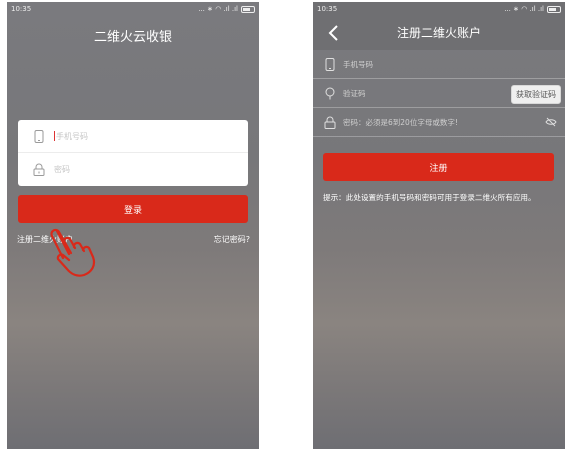 This screenshot has height=451, width=568. Describe the element at coordinates (400, 122) in the screenshot. I see `password-placeholder: 密码：必须是6到20位字母或数字!` at that location.